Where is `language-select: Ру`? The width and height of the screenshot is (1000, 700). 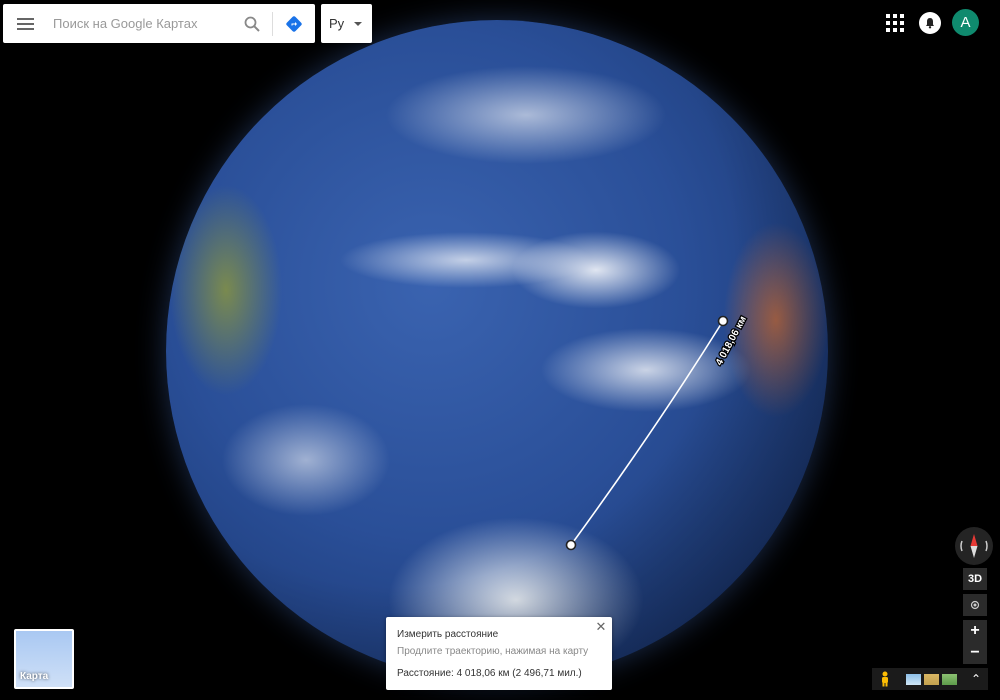 language-select: Ру is located at coordinates (346, 23).